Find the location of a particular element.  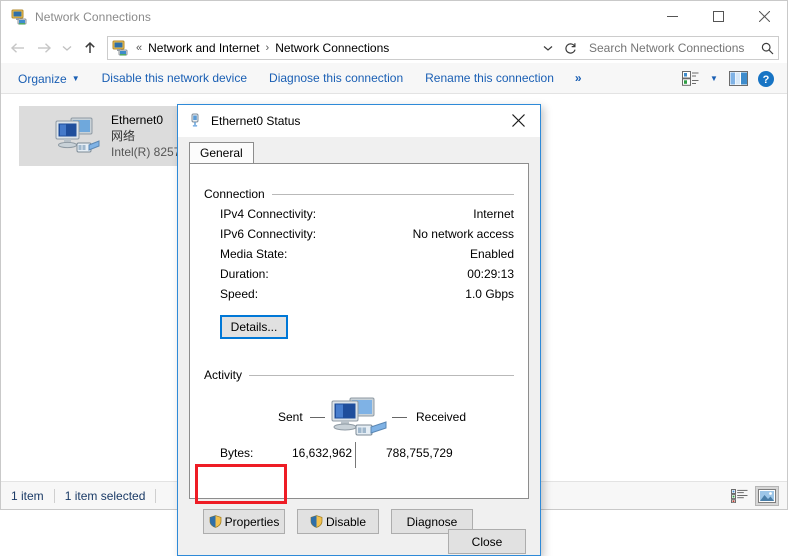

large-icons-view-icon is located at coordinates (767, 495).